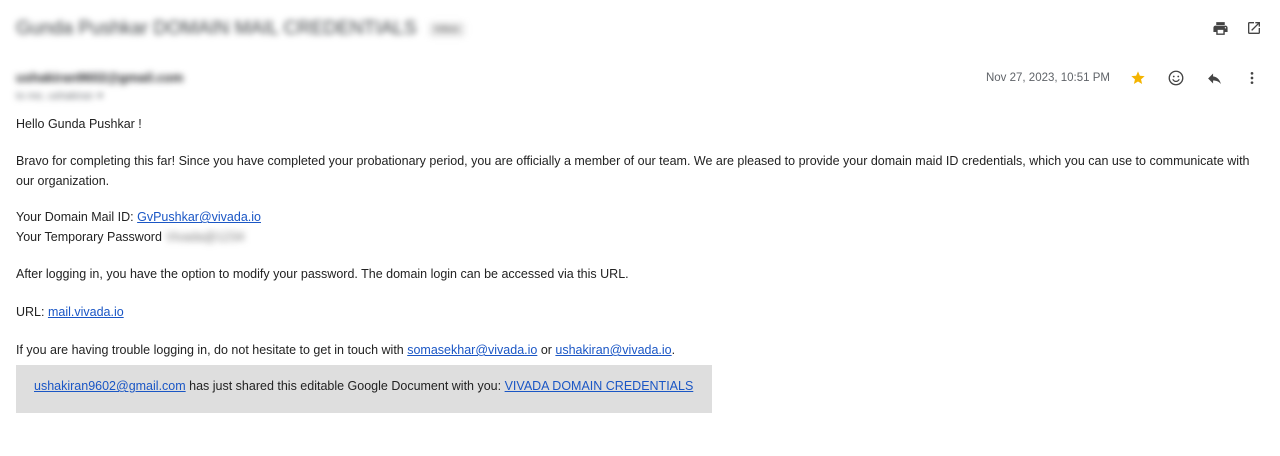 The height and width of the screenshot is (456, 1280). I want to click on open-in-new-window-icon, so click(1254, 28).